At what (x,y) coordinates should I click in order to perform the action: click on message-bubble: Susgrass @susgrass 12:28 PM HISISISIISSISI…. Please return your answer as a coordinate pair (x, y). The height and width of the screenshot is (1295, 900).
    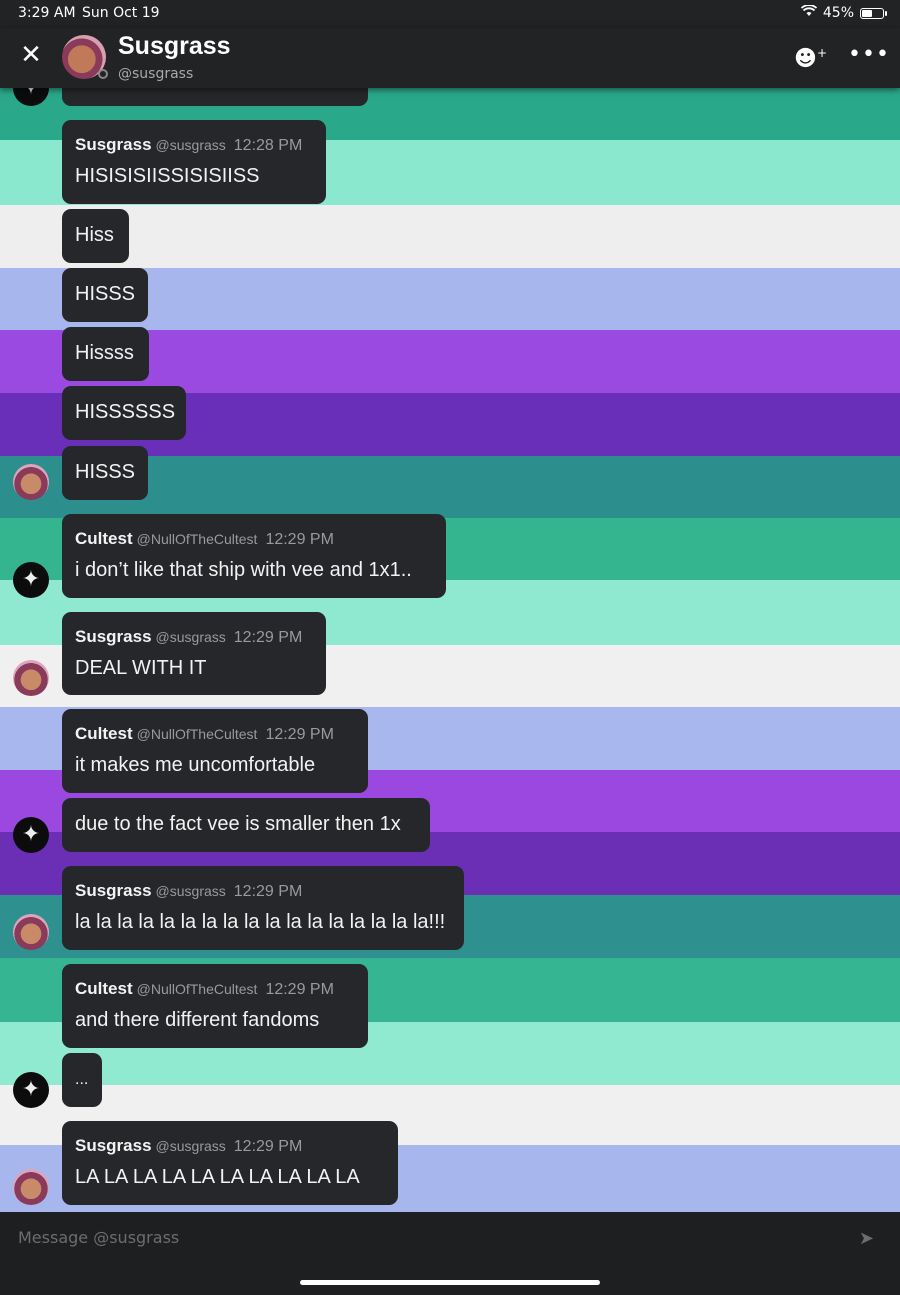
    Looking at the image, I should click on (194, 162).